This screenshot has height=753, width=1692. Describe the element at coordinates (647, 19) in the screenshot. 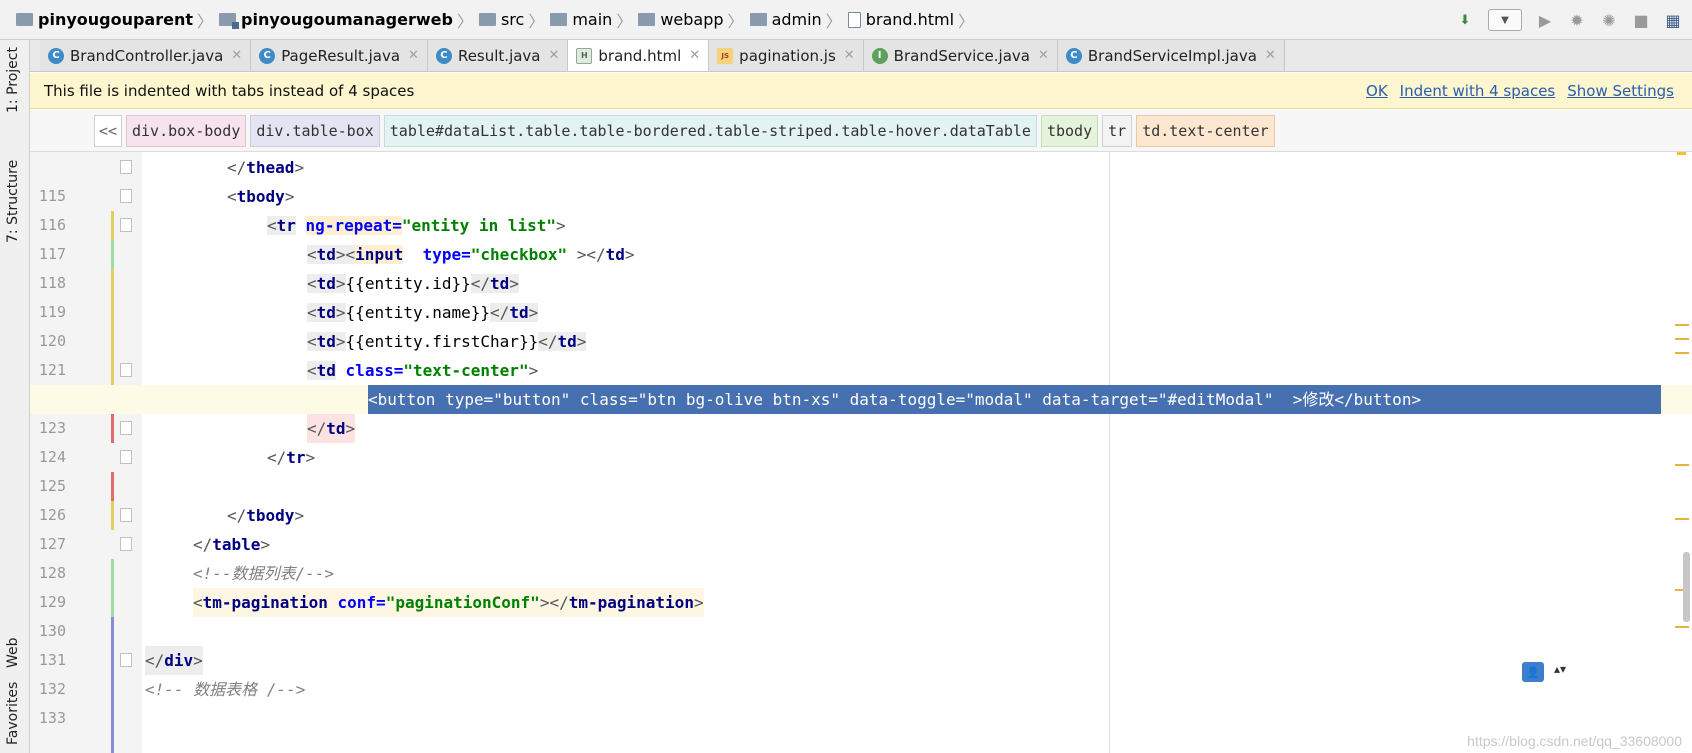

I see `web-folder-icon` at that location.